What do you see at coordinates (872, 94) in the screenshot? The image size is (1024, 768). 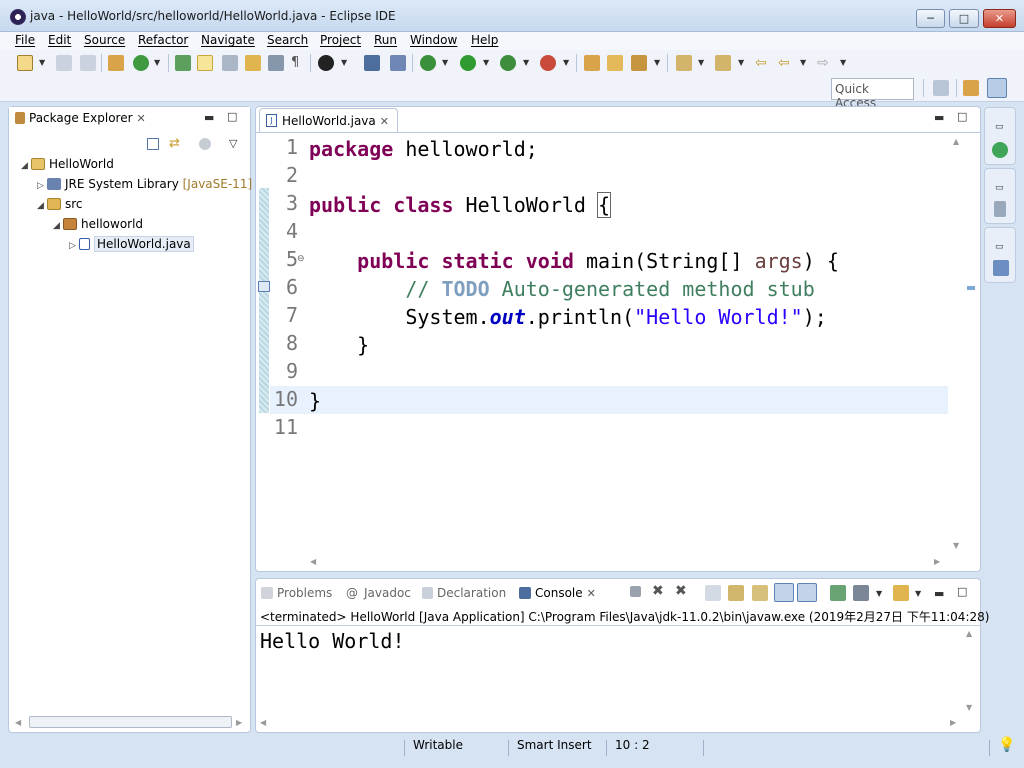 I see `quick-access-field: Quick Access` at bounding box center [872, 94].